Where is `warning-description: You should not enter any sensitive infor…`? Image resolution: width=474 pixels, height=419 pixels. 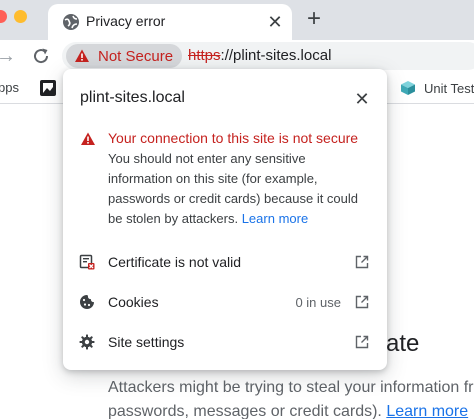 warning-description: You should not enter any sensitive infor… is located at coordinates (243, 189).